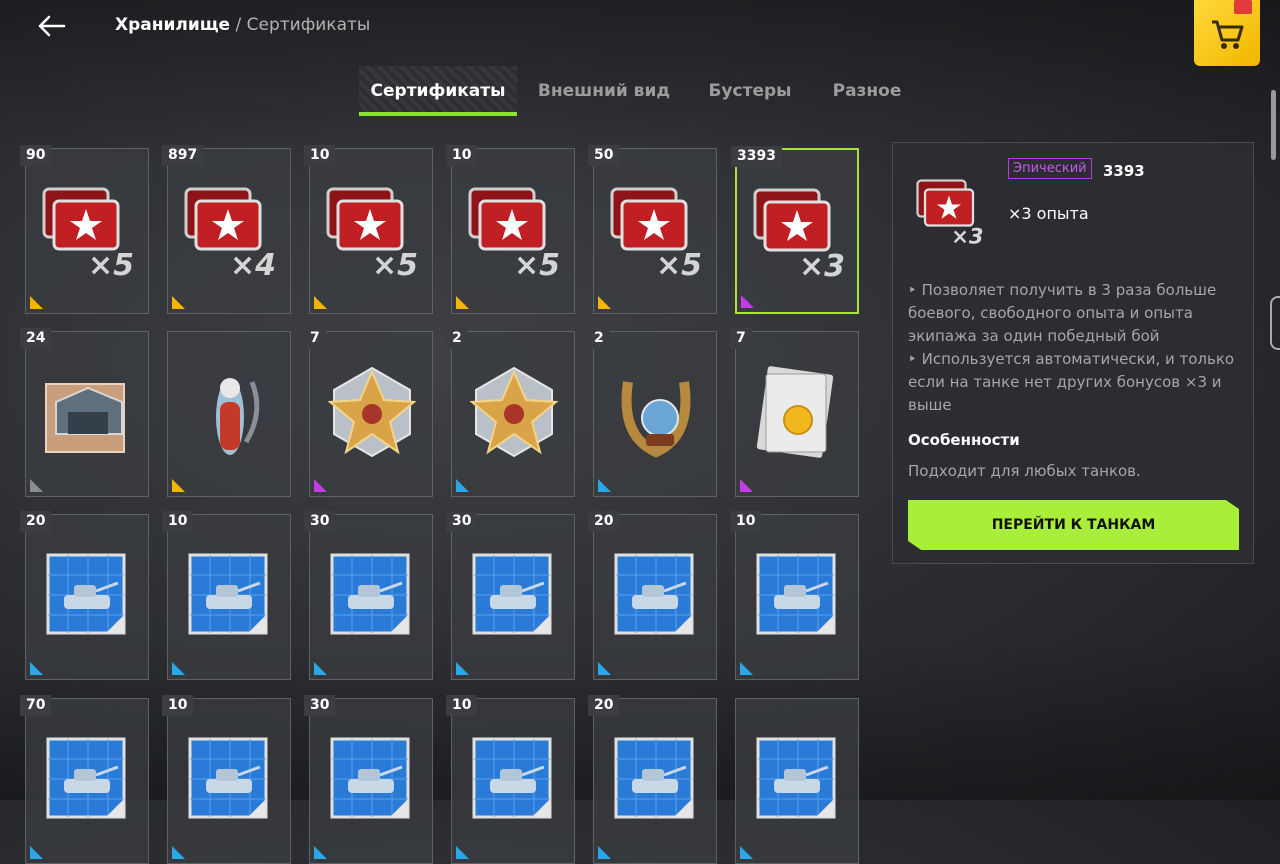 Image resolution: width=1280 pixels, height=864 pixels. What do you see at coordinates (36, 705) in the screenshot?
I see `item-count: 70` at bounding box center [36, 705].